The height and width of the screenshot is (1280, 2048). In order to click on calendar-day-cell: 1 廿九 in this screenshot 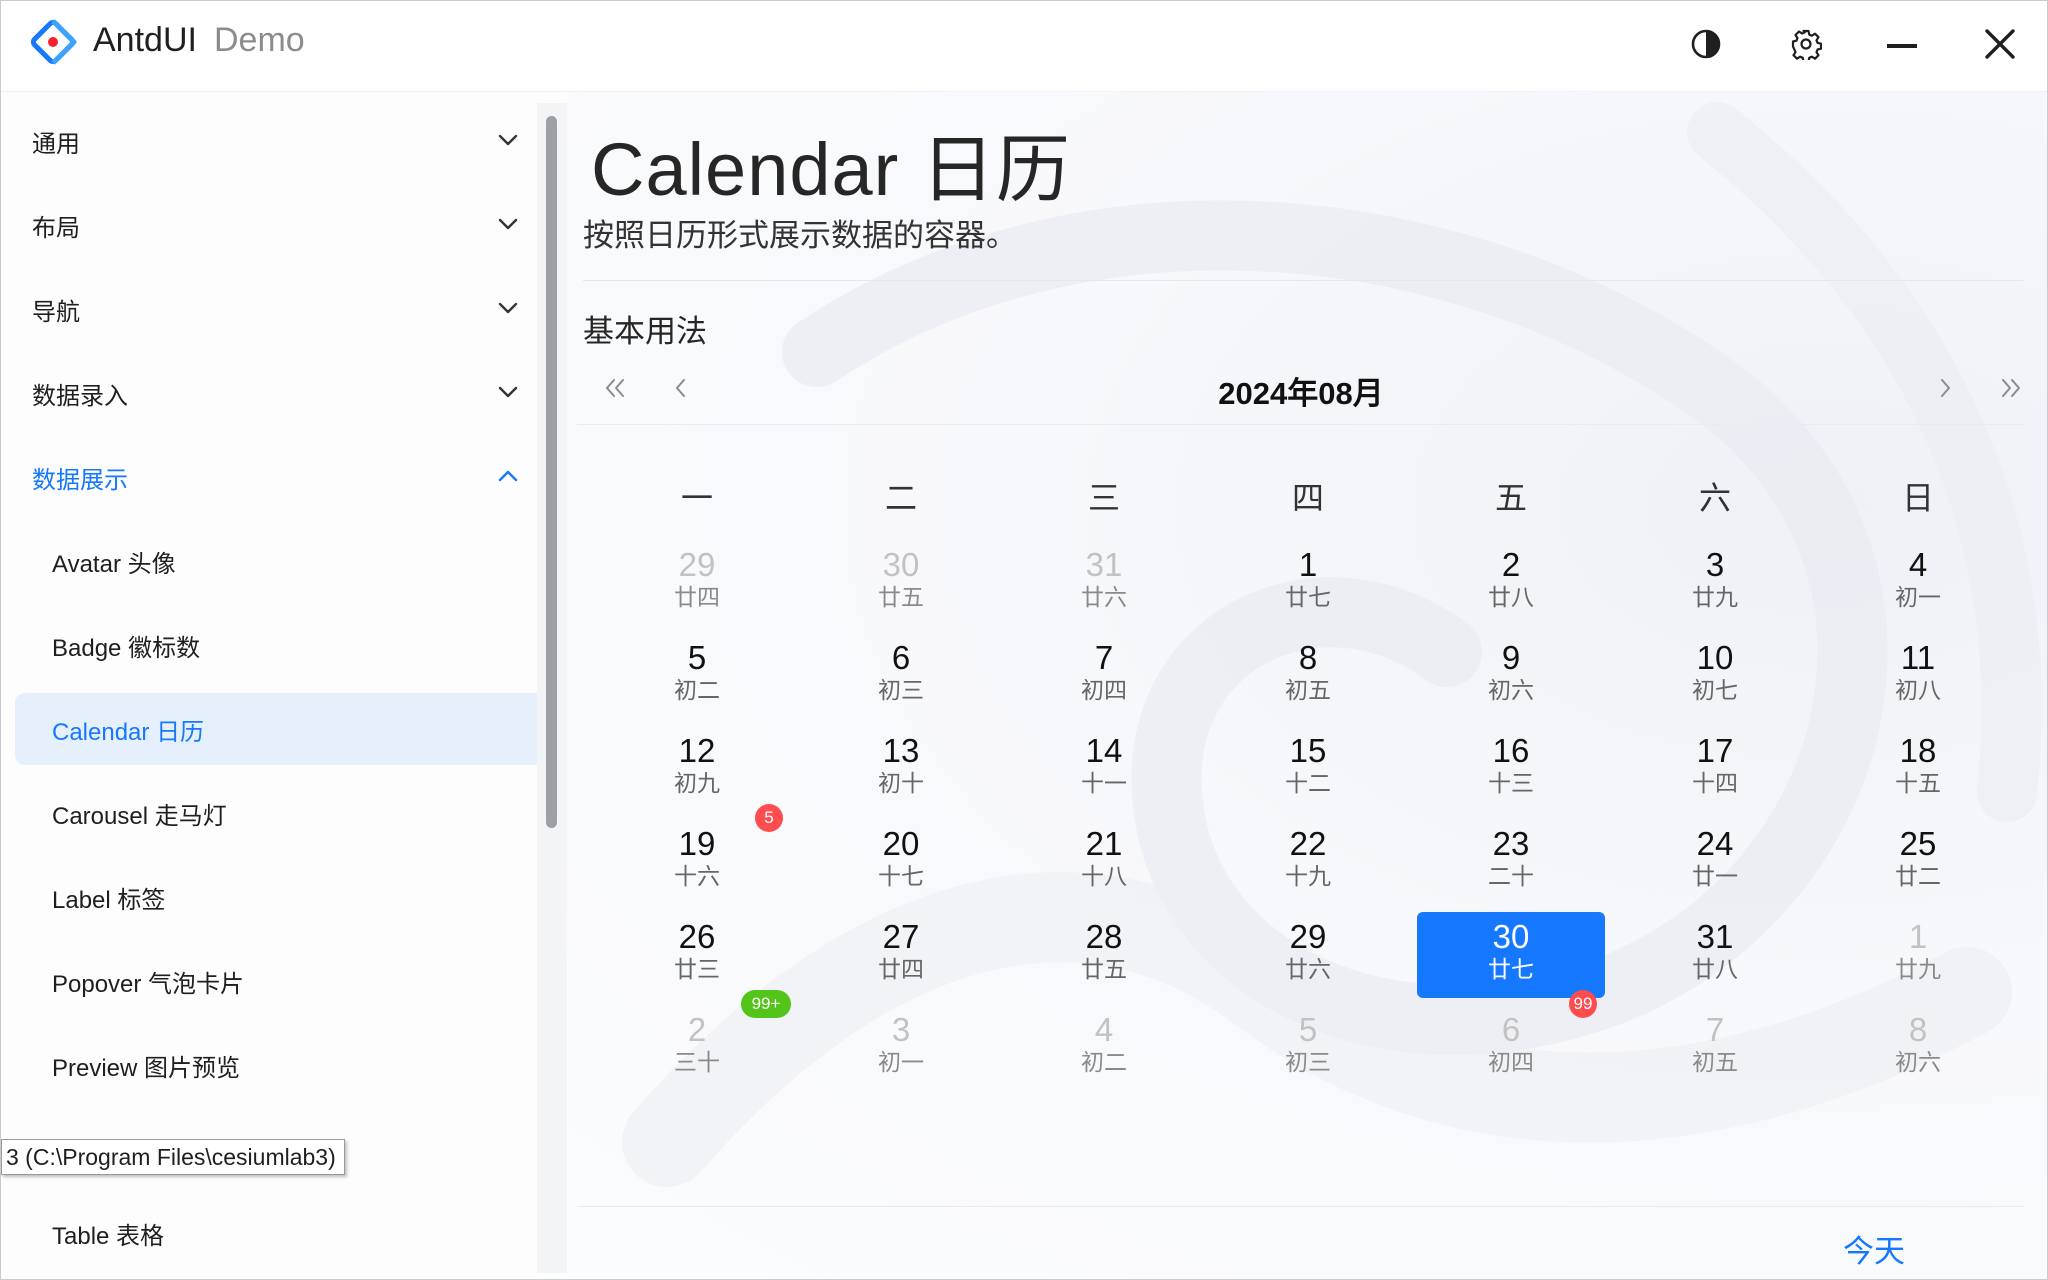, I will do `click(1918, 955)`.